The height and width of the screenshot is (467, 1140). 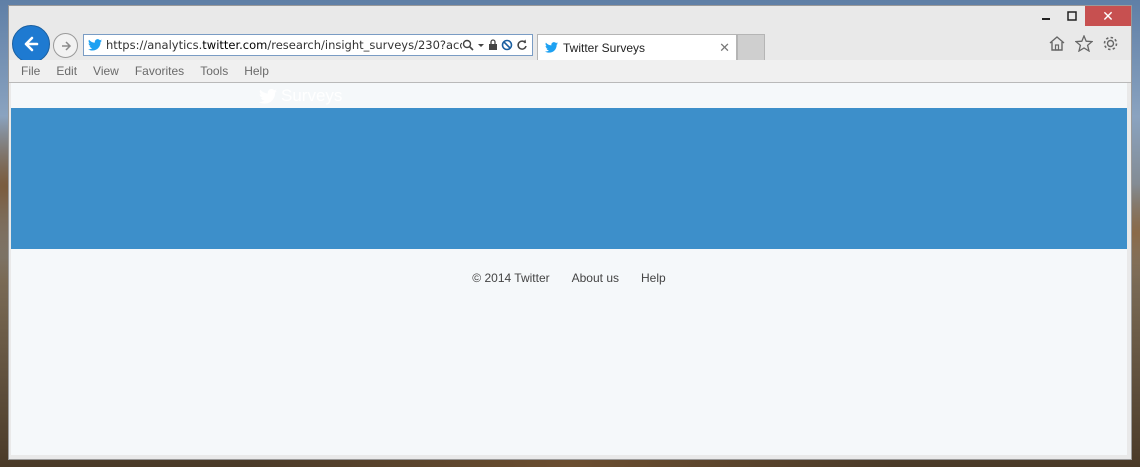 I want to click on footer-about-link: About us, so click(x=595, y=278).